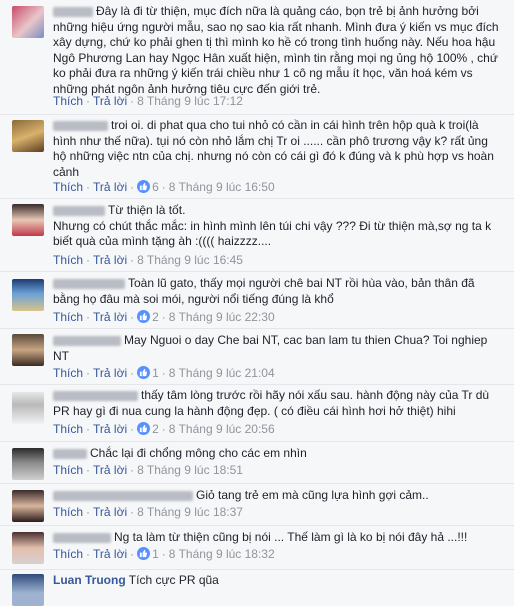 This screenshot has height=606, width=514. What do you see at coordinates (190, 470) in the screenshot?
I see `timestamp: 8 Tháng 9 lúc 18:51` at bounding box center [190, 470].